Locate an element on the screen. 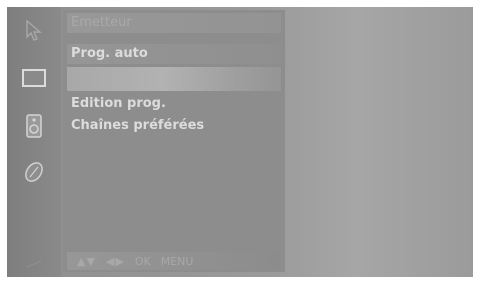  menu-label: MENU is located at coordinates (177, 261).